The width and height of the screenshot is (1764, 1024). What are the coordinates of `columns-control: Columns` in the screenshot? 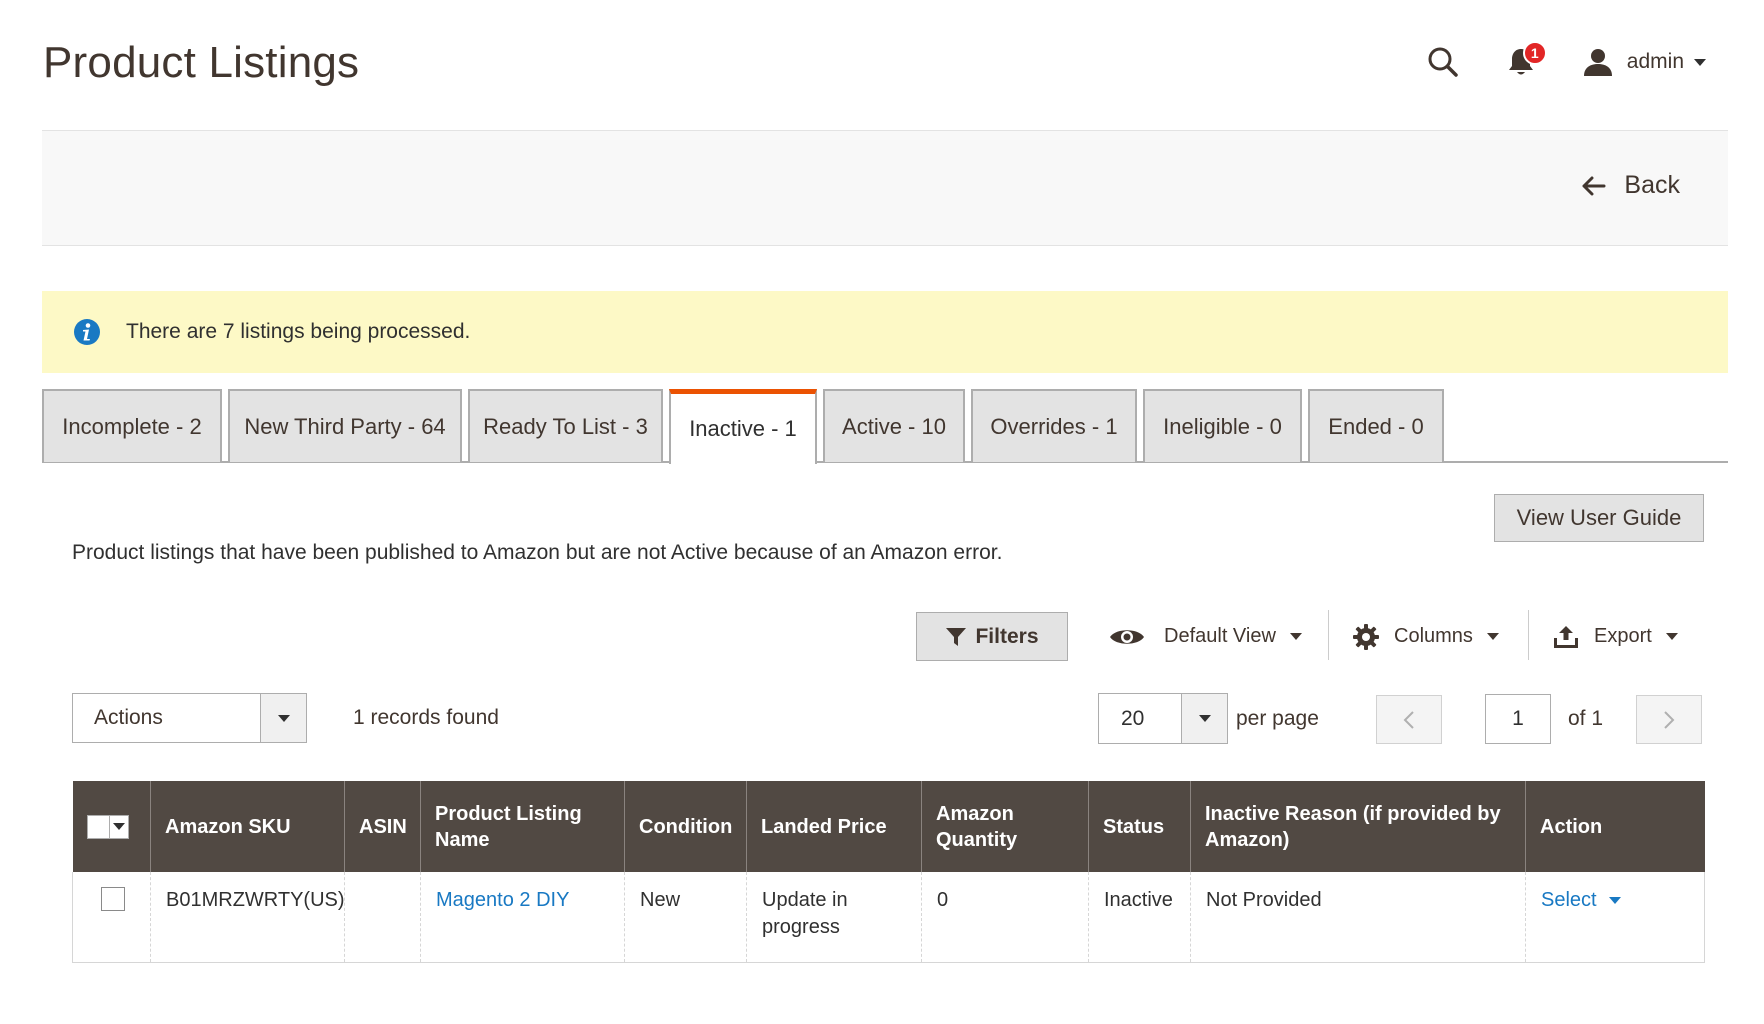 It's located at (1425, 636).